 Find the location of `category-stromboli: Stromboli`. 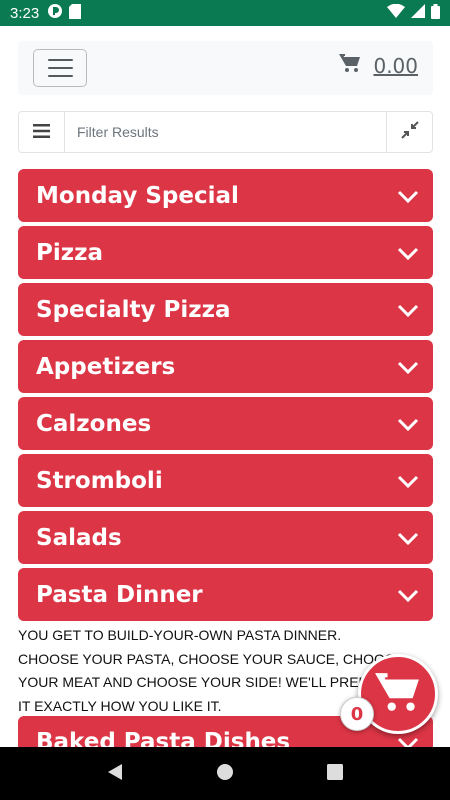

category-stromboli: Stromboli is located at coordinates (225, 480).